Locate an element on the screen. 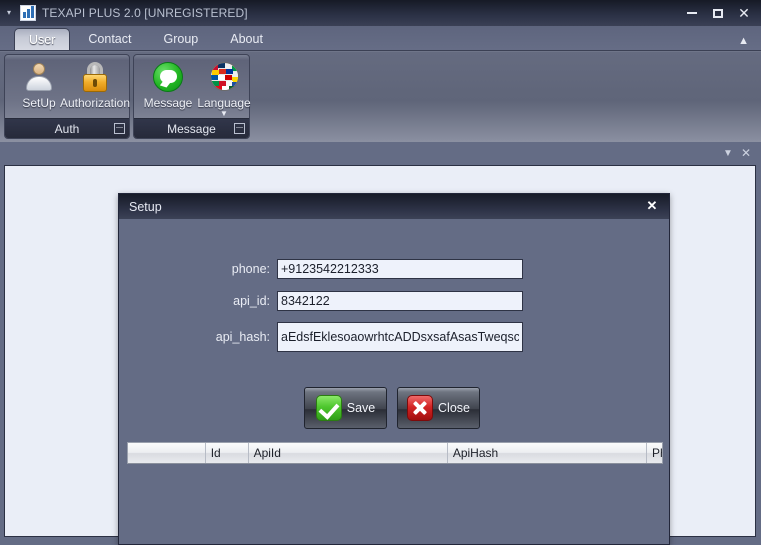 This screenshot has width=761, height=545. setup-dialog-close-icon: ✕ is located at coordinates (652, 206).